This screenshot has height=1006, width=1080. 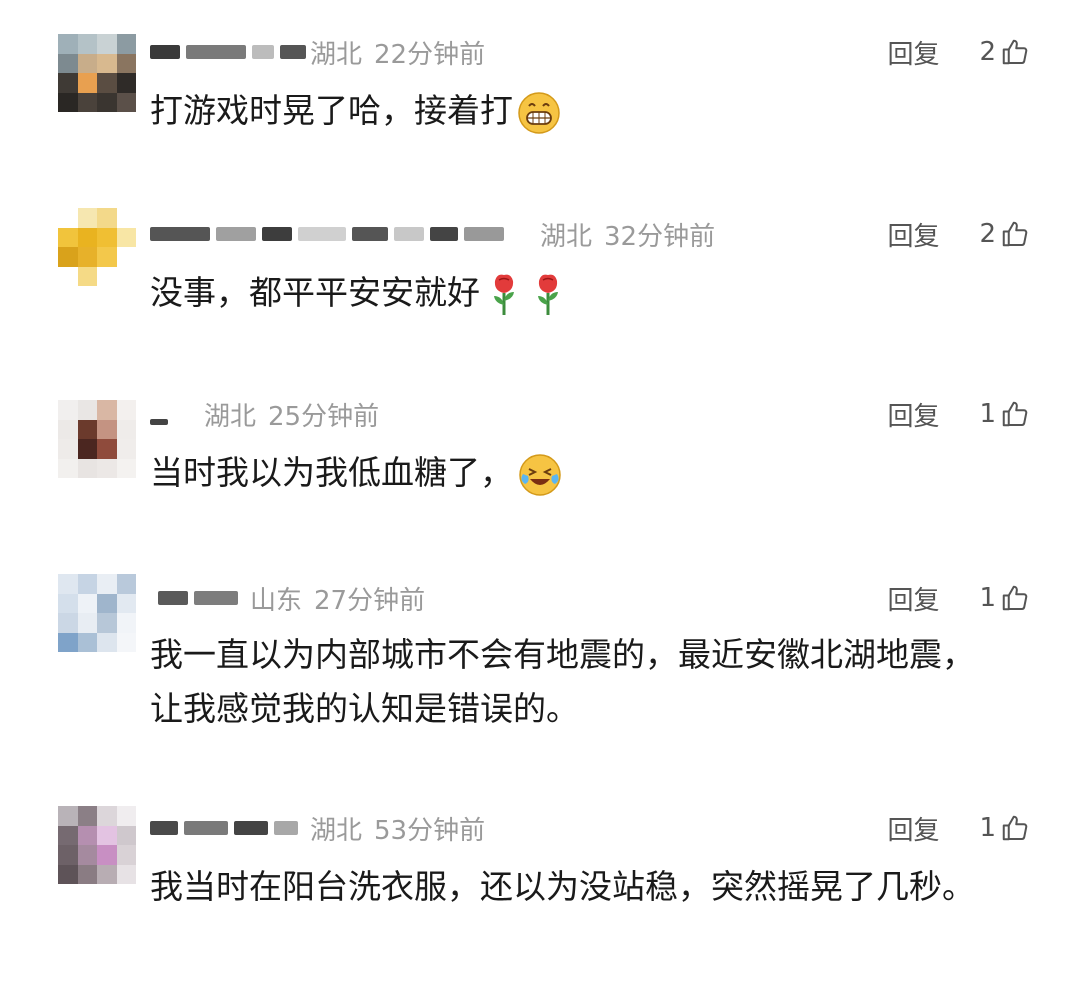 I want to click on comment-meta: 湖北 53分钟前, so click(x=397, y=828).